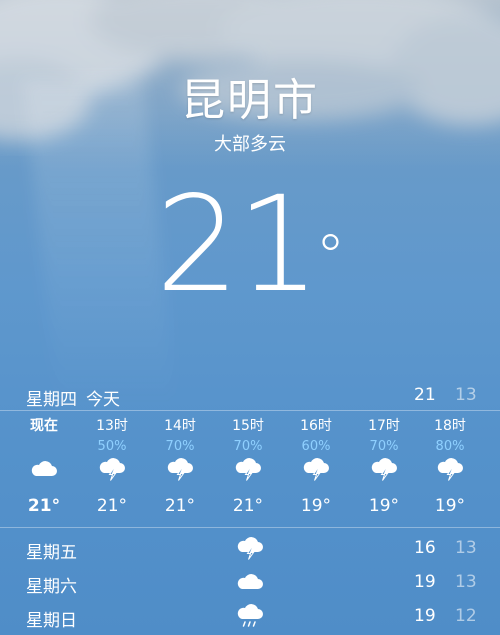 This screenshot has width=500, height=635. I want to click on hourly-item: 现在 21°, so click(44, 469).